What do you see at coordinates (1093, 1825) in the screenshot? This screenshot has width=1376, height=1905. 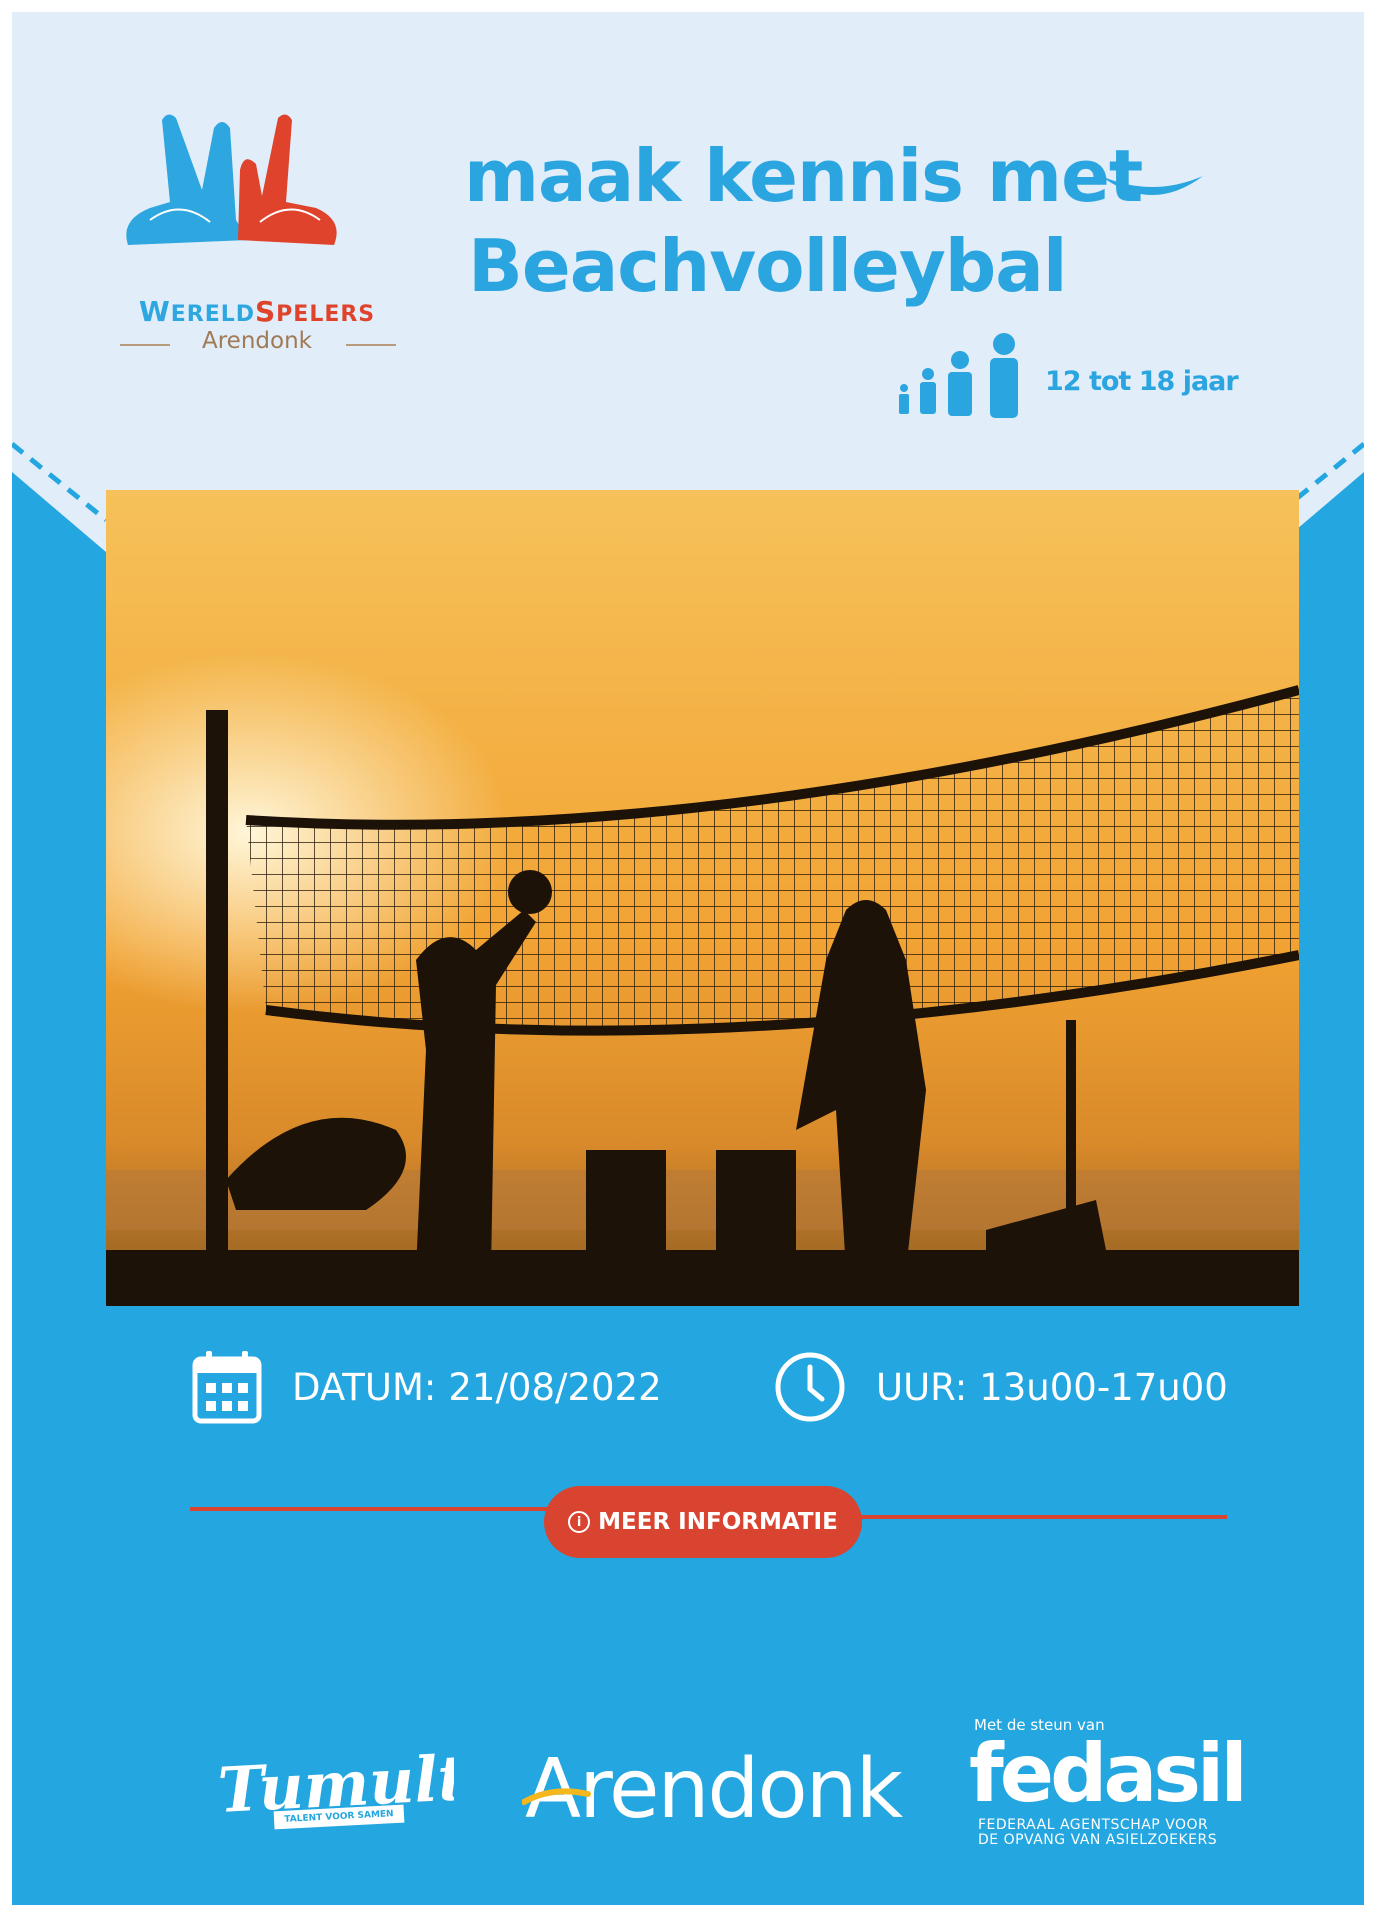 I see `fedasil-subtitle-1: FEDERAAL AGENTSCHAP VOOR` at bounding box center [1093, 1825].